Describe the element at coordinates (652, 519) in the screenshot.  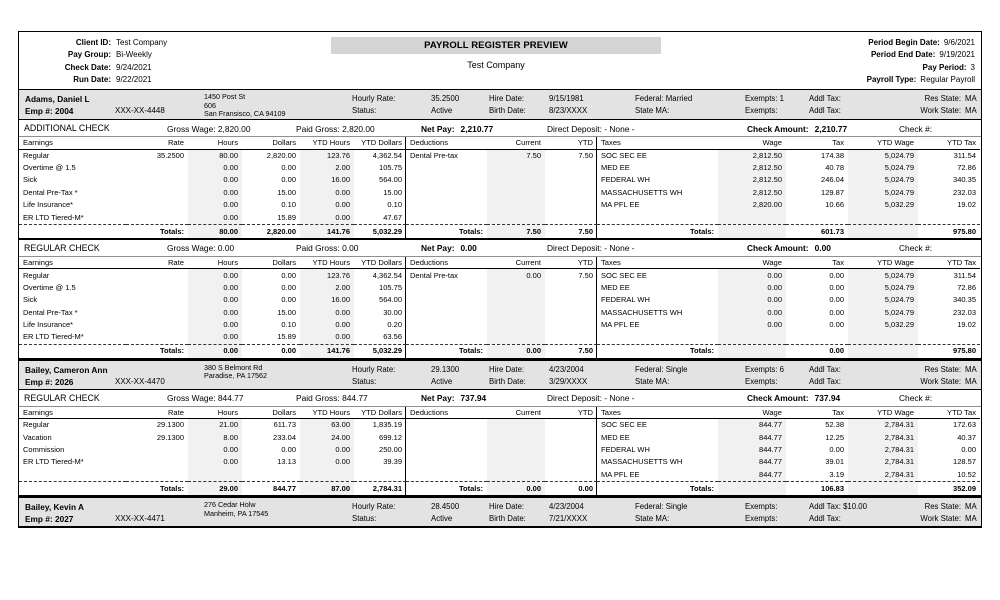
I see `state-filing-status: State MA:` at that location.